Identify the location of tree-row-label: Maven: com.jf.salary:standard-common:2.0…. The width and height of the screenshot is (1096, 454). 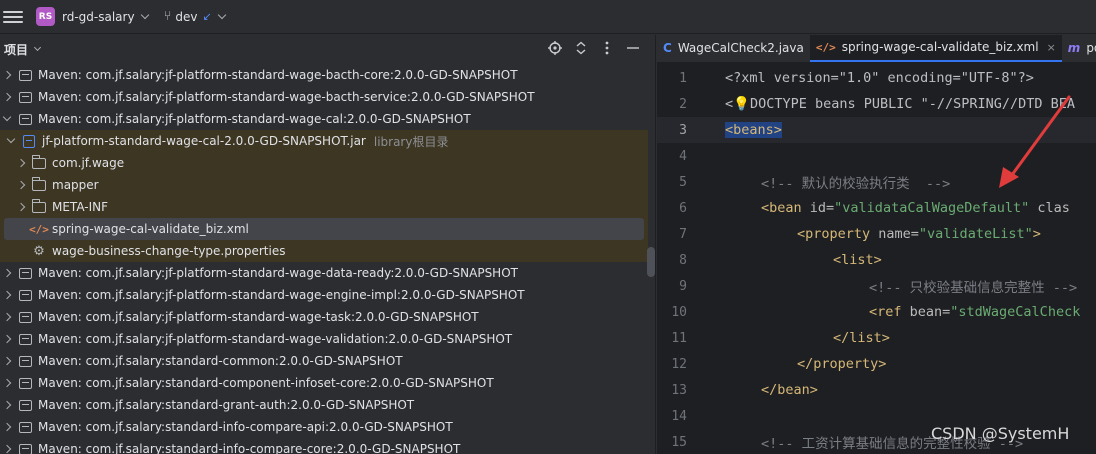
(220, 361).